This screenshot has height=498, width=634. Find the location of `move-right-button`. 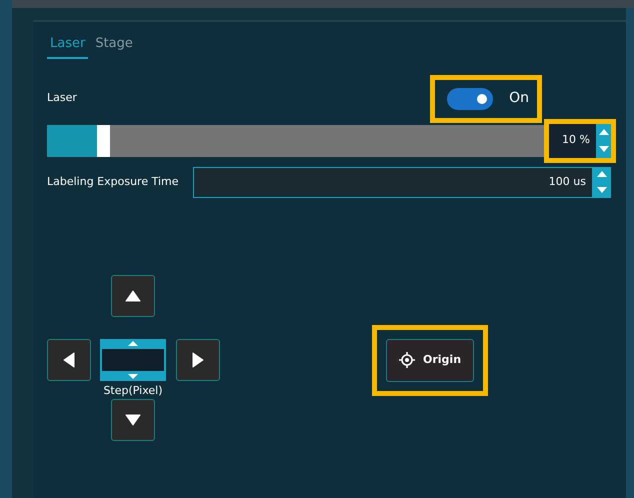

move-right-button is located at coordinates (198, 359).